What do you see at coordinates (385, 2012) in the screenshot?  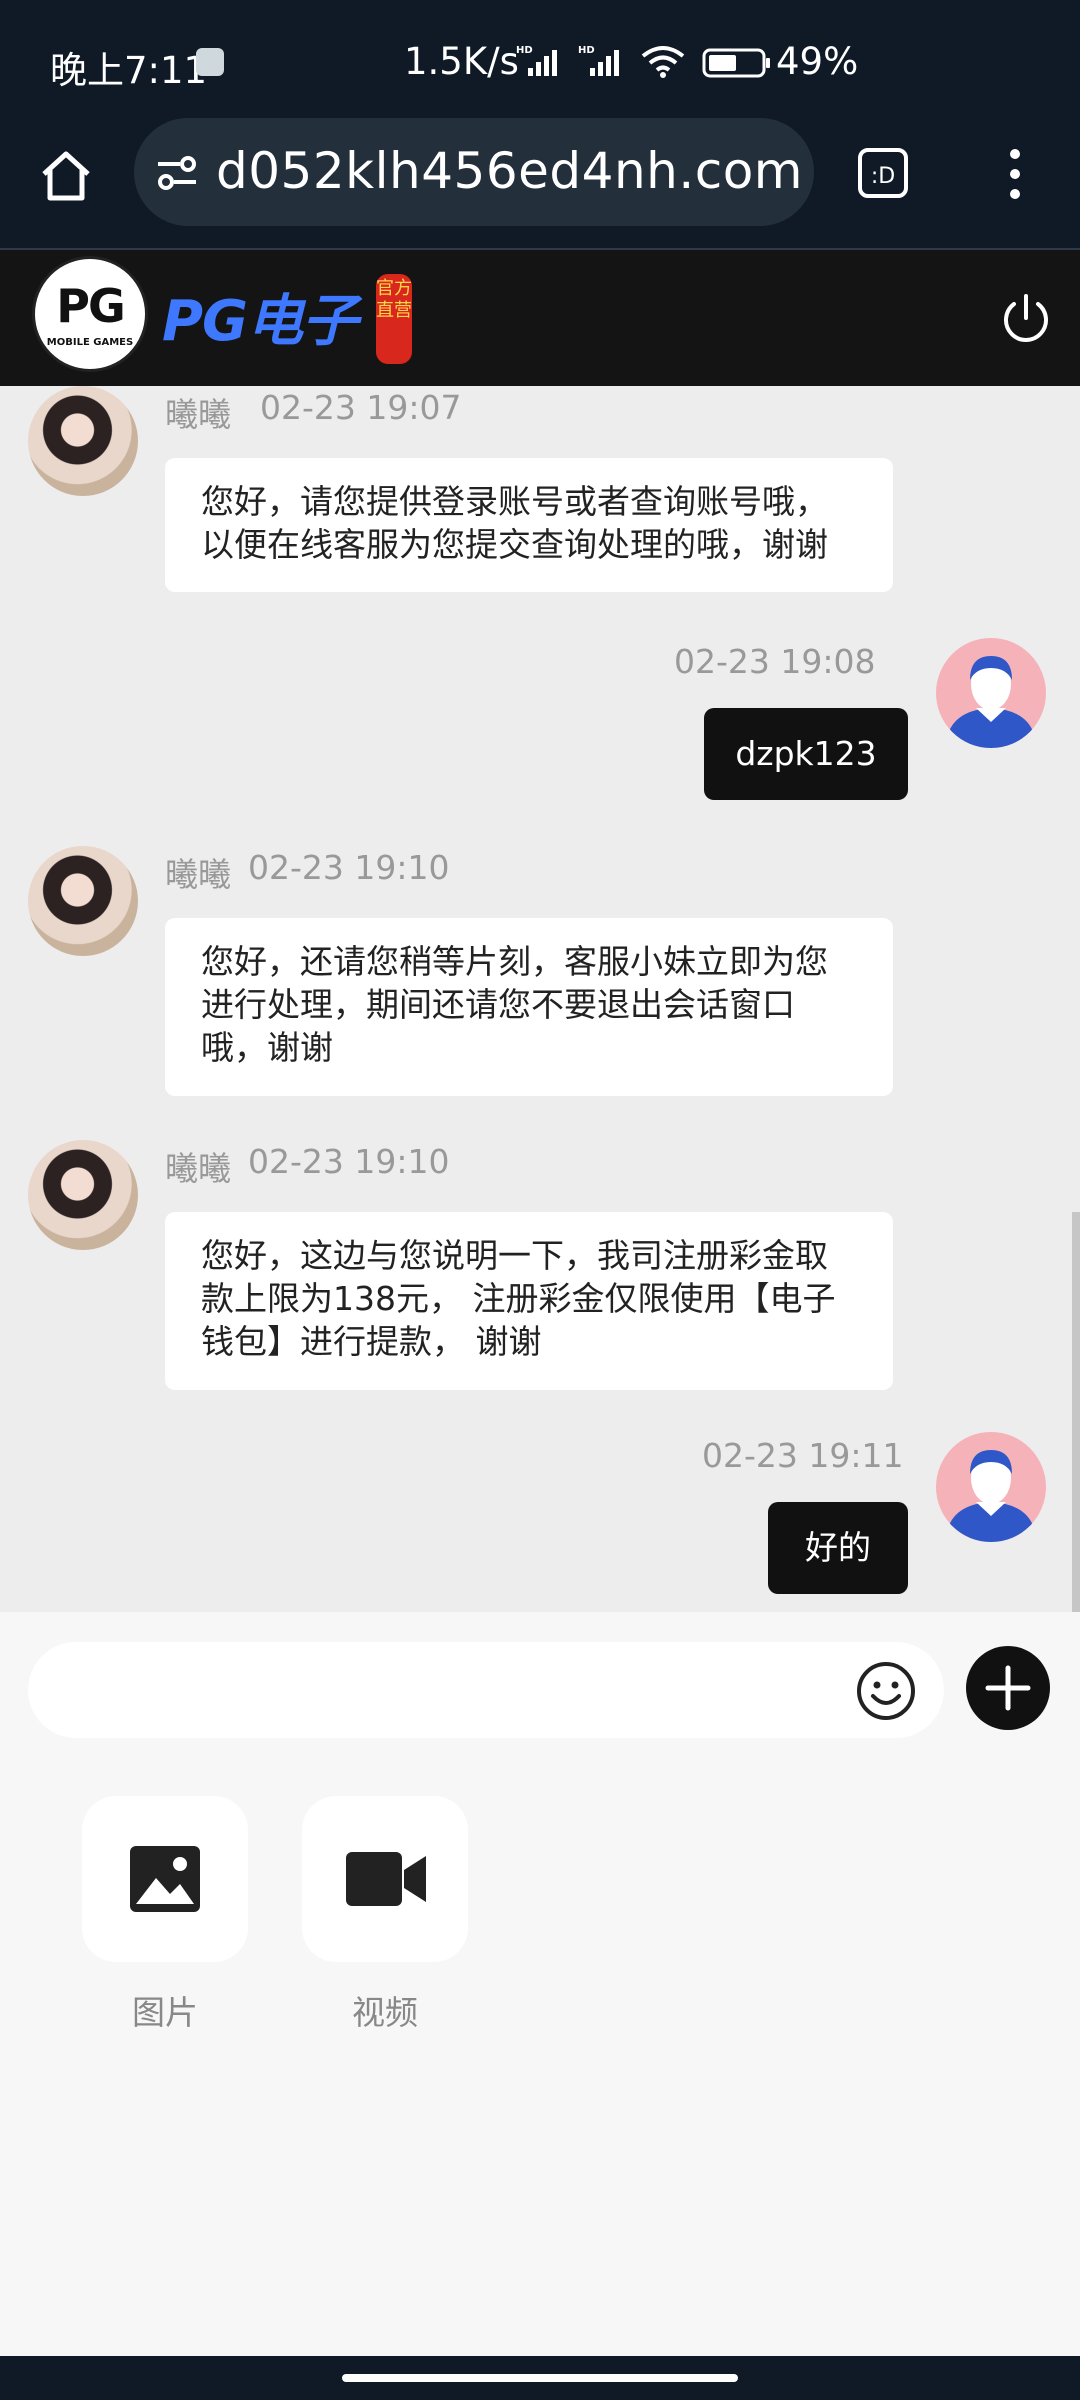 I see `video-picker-label: 视频` at bounding box center [385, 2012].